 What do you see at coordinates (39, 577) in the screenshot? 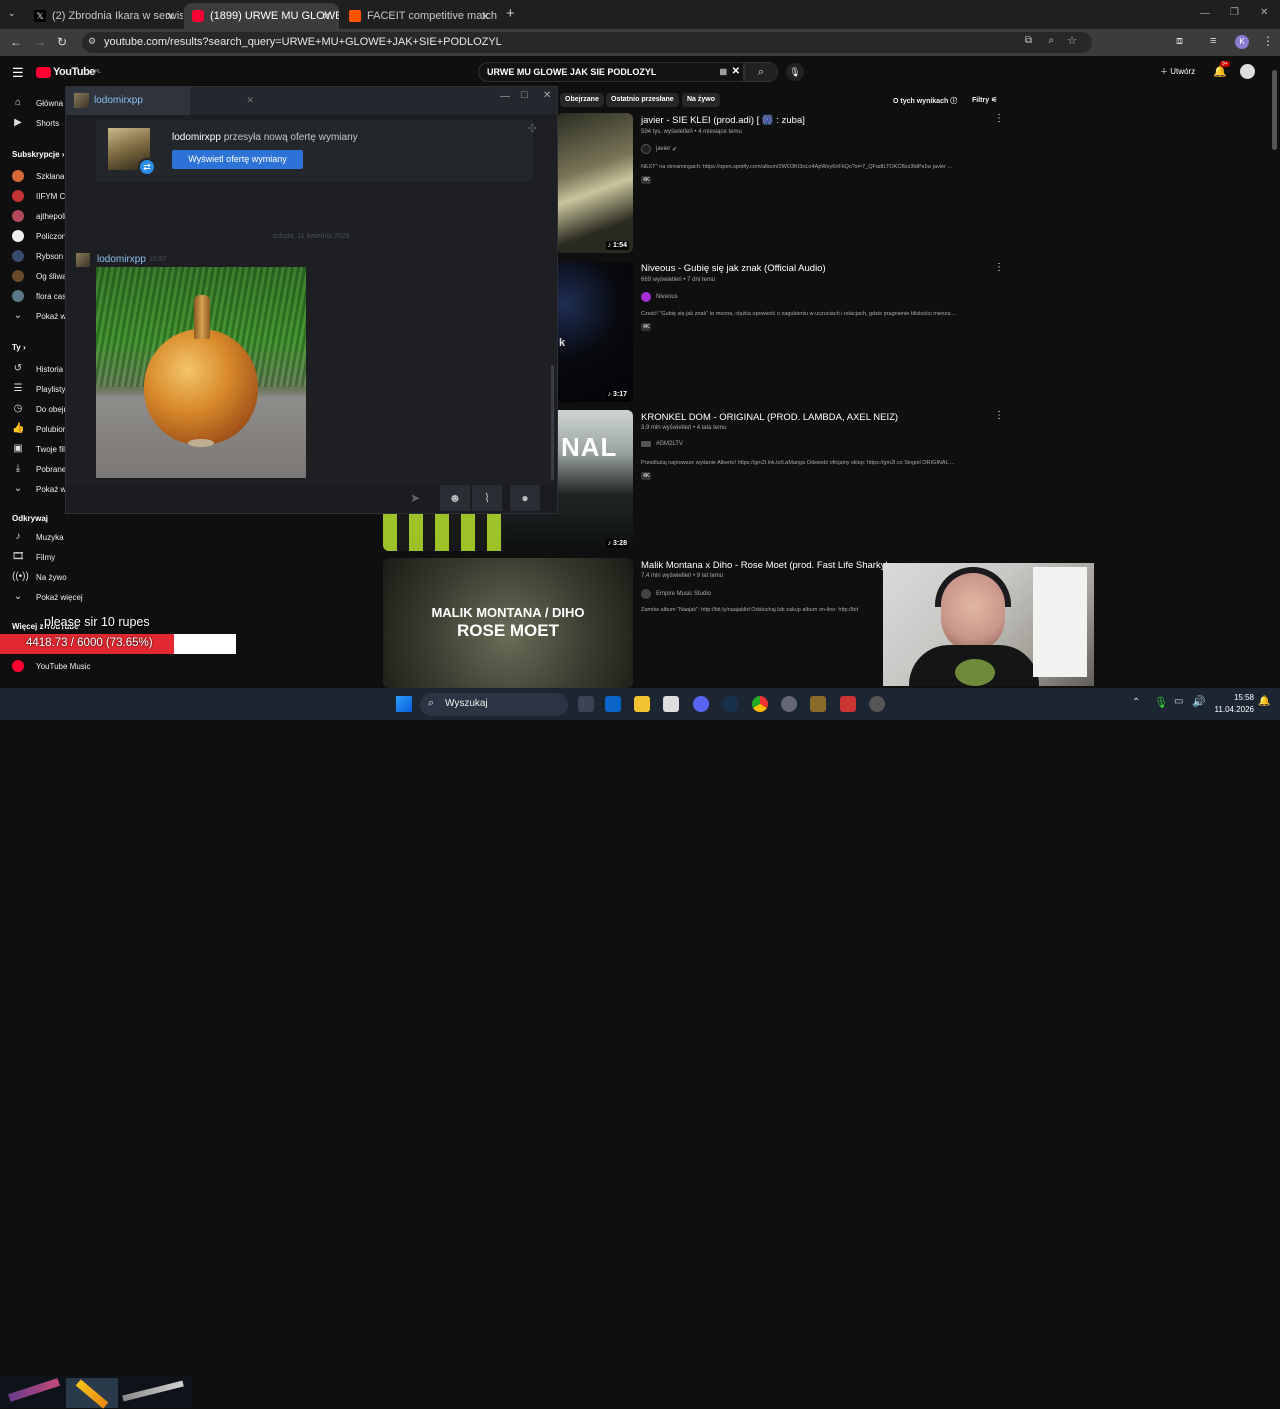
I see `sidebar-item-live: ((•)) Na żywo` at bounding box center [39, 577].